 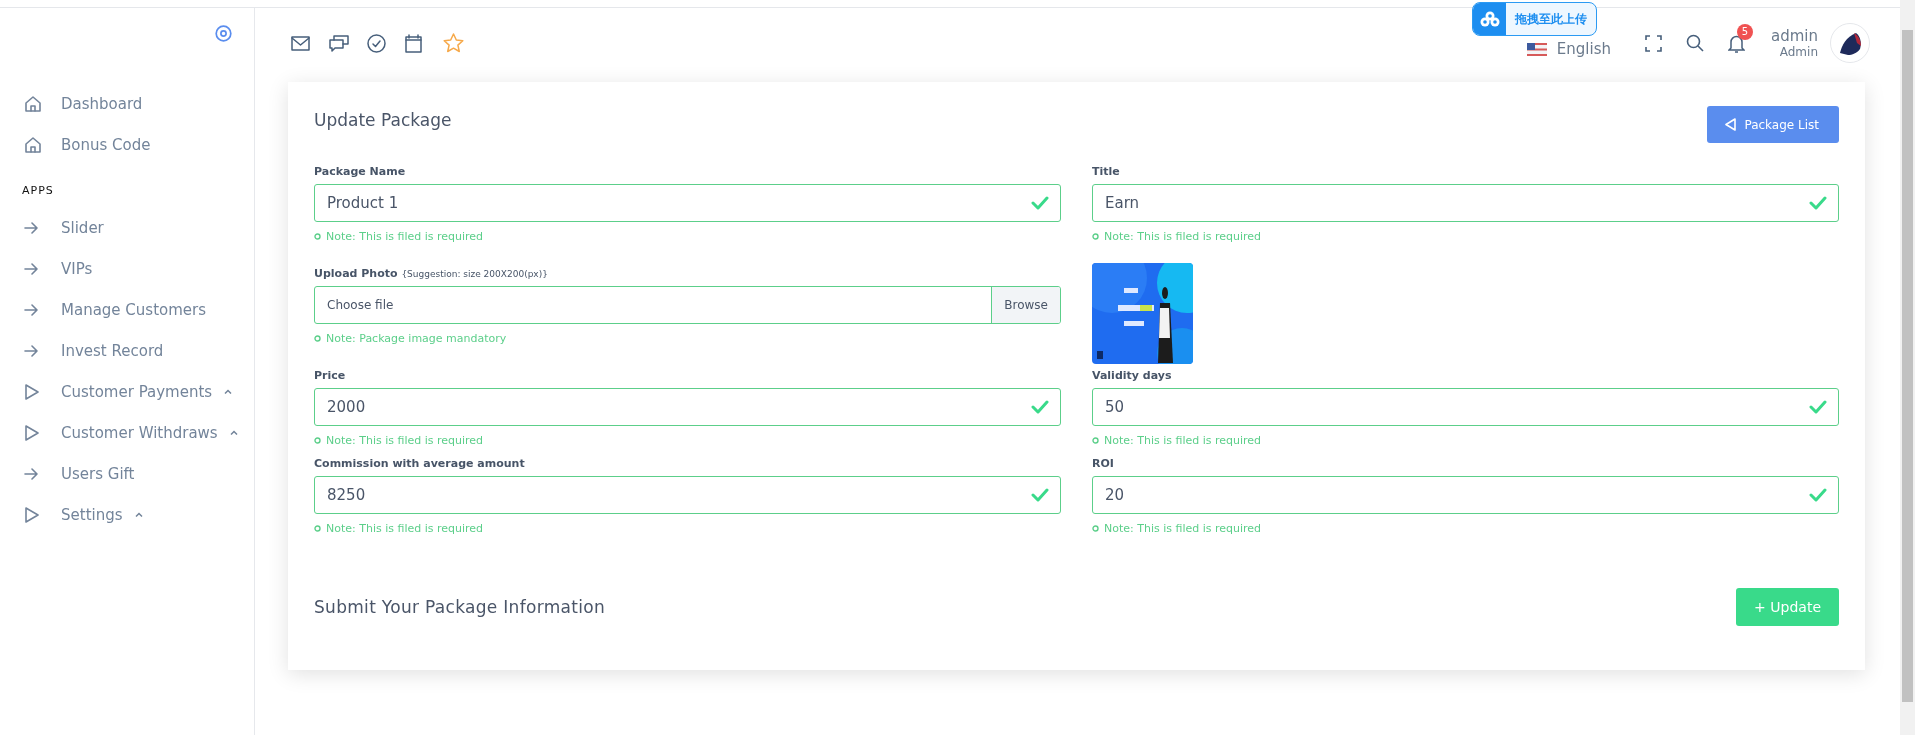 I want to click on upload-widget: 拖拽至此上传, so click(x=1534, y=19).